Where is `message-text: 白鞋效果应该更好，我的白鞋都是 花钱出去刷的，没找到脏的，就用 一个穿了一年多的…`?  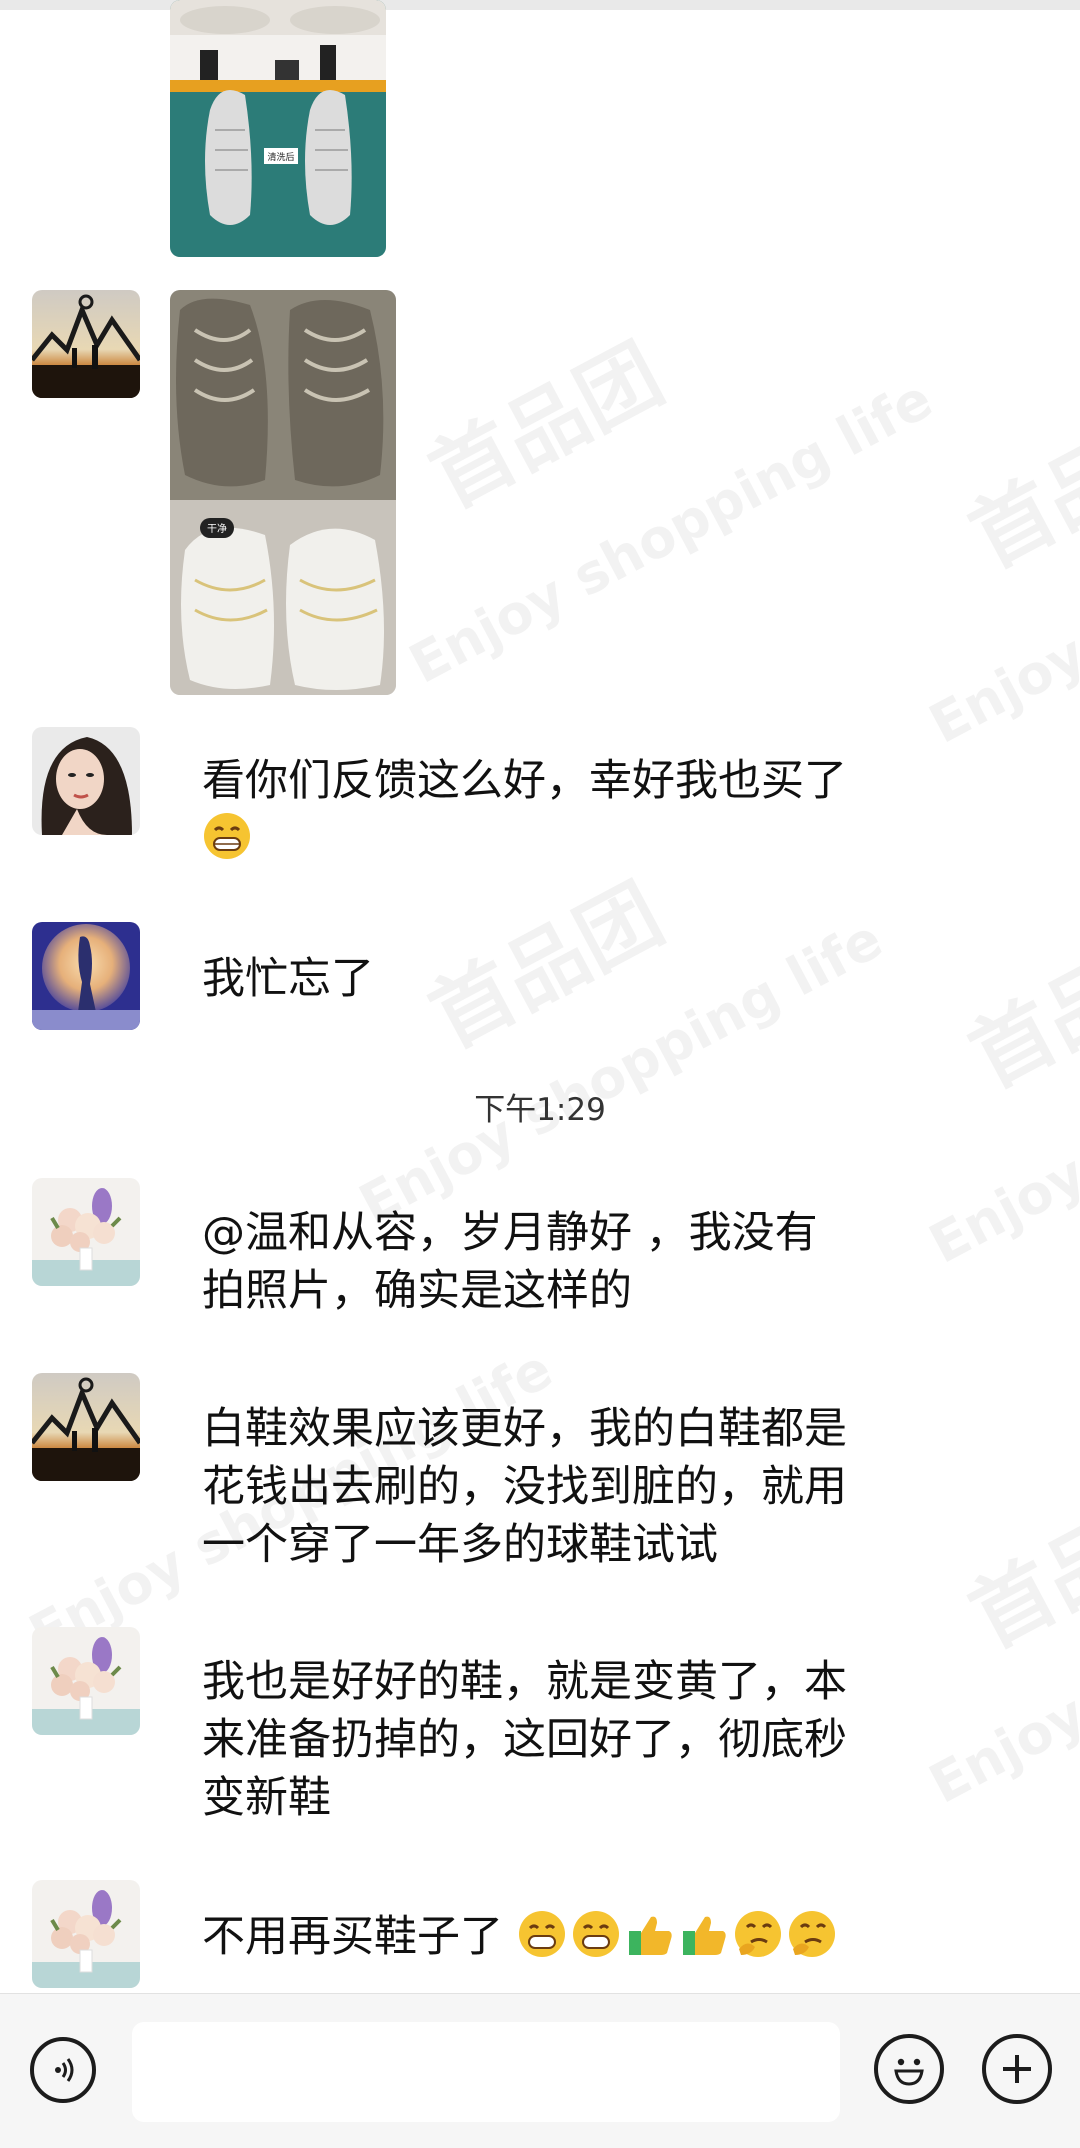 message-text: 白鞋效果应该更好，我的白鞋都是 花钱出去刷的，没找到脏的，就用 一个穿了一年多的… is located at coordinates (552, 1487).